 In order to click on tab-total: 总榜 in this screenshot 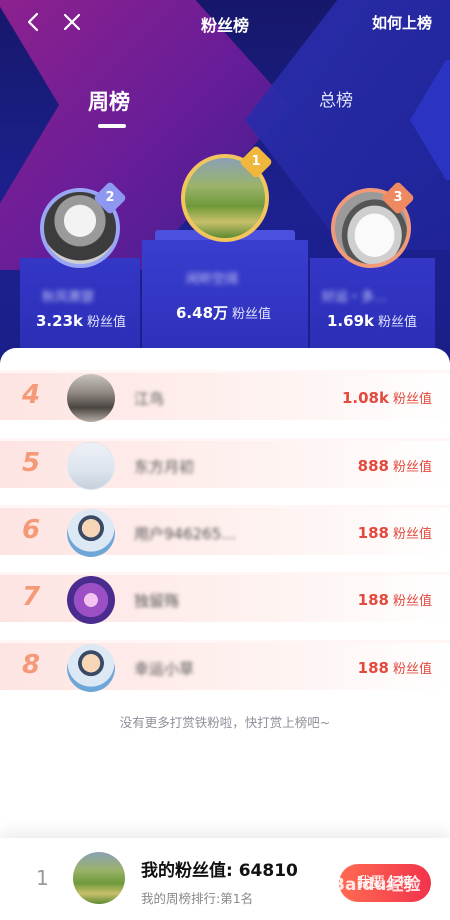, I will do `click(336, 98)`.